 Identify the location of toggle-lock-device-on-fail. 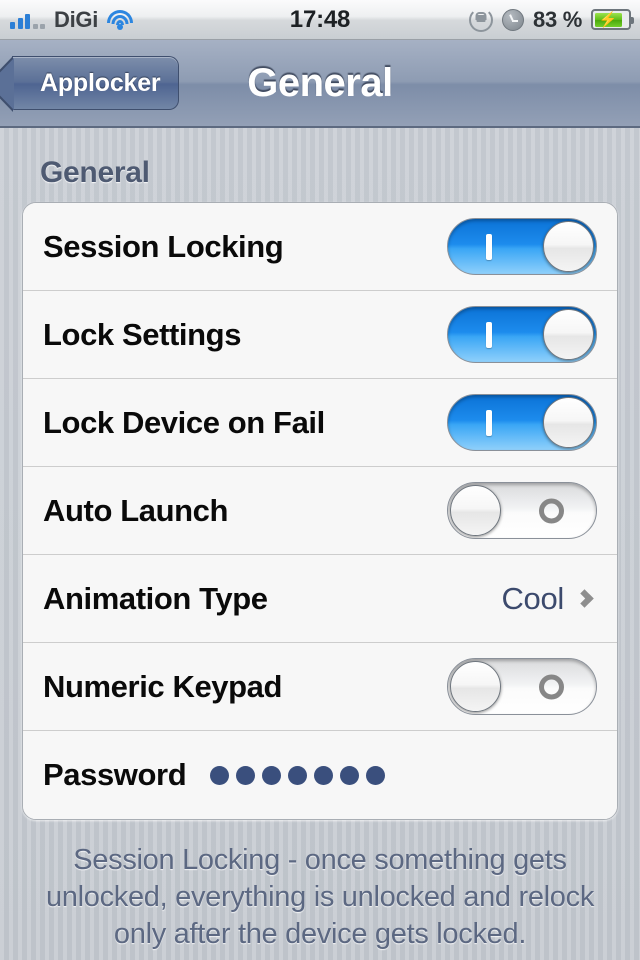
(522, 422).